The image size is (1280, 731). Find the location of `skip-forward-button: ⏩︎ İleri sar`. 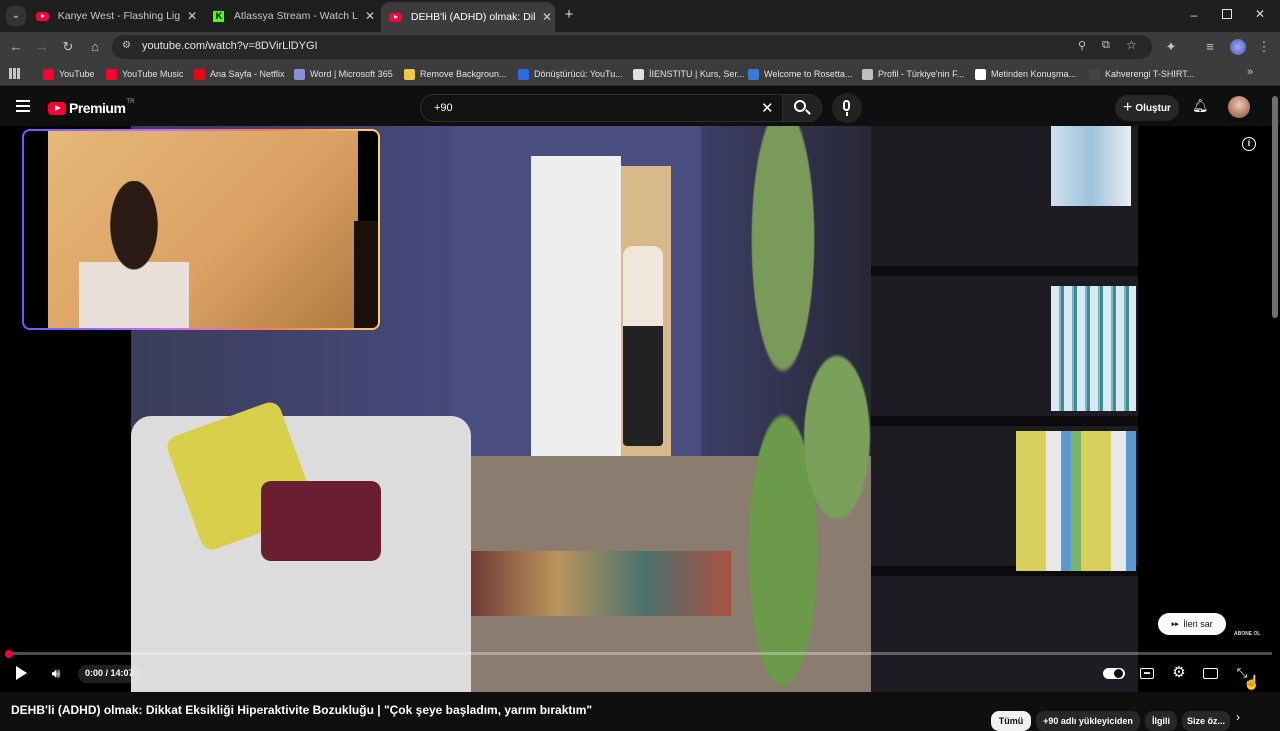

skip-forward-button: ⏩︎ İleri sar is located at coordinates (1192, 624).